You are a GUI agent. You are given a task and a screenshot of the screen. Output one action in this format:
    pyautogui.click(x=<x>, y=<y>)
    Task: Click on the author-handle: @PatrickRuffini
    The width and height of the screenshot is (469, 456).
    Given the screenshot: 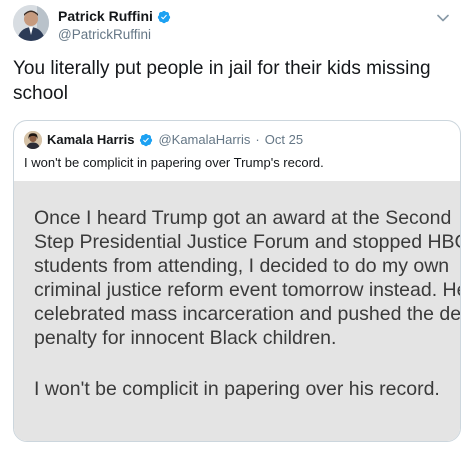 What is the action you would take?
    pyautogui.click(x=114, y=35)
    